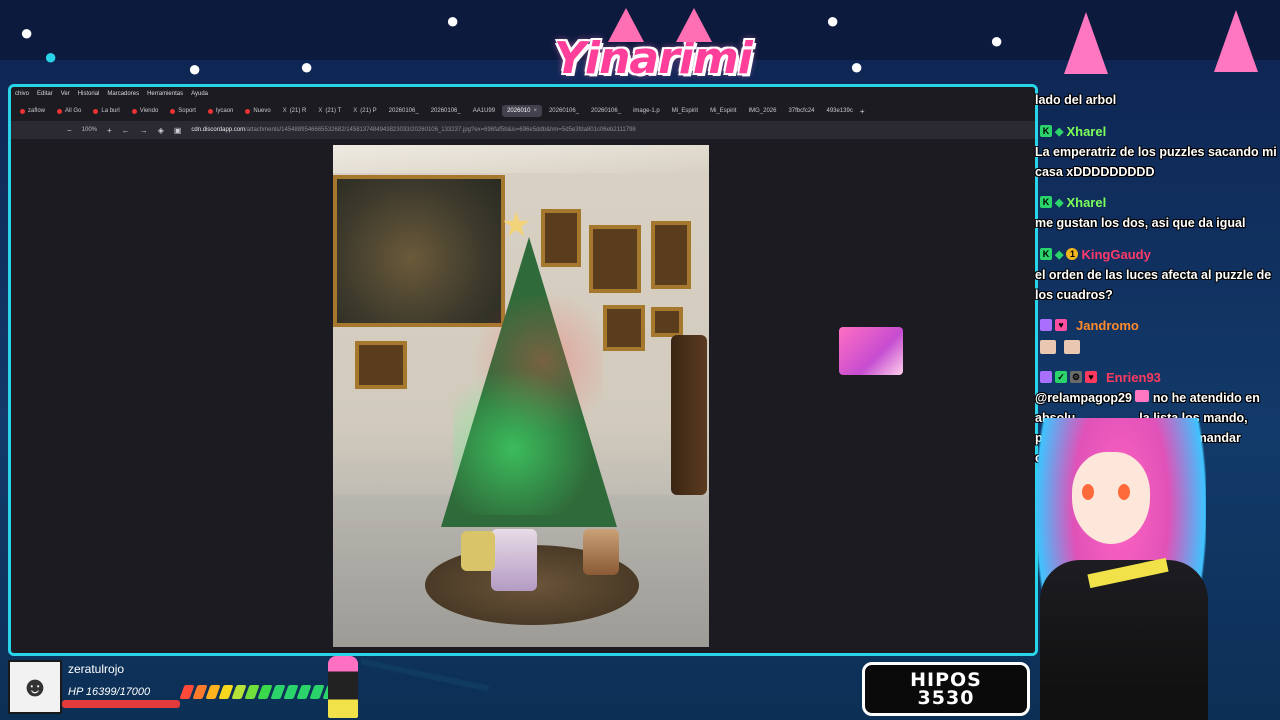 The image size is (1280, 720). I want to click on chat-message-text: me gustan los dos, asi que da igual, so click(1140, 223).